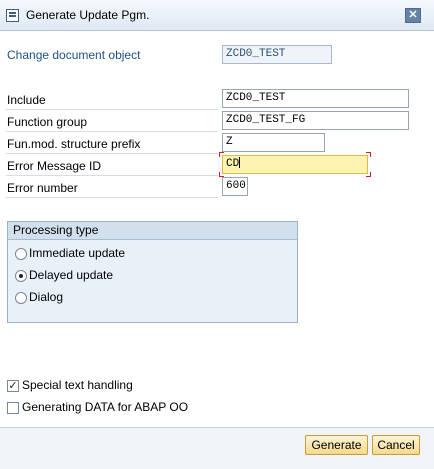 The height and width of the screenshot is (469, 434). Describe the element at coordinates (12, 15) in the screenshot. I see `window-icon` at that location.